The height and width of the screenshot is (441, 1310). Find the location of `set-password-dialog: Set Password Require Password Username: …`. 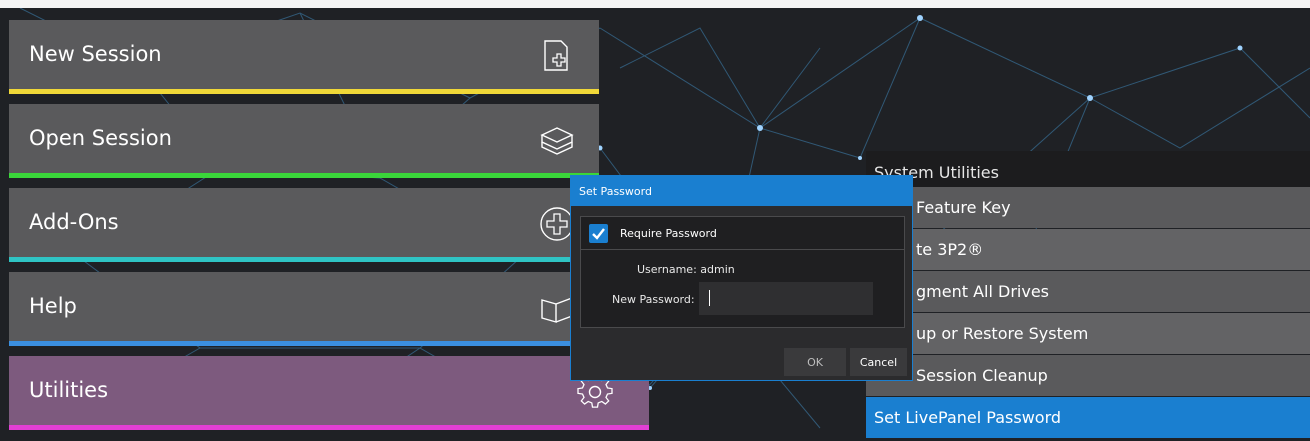

set-password-dialog: Set Password Require Password Username: … is located at coordinates (741, 278).